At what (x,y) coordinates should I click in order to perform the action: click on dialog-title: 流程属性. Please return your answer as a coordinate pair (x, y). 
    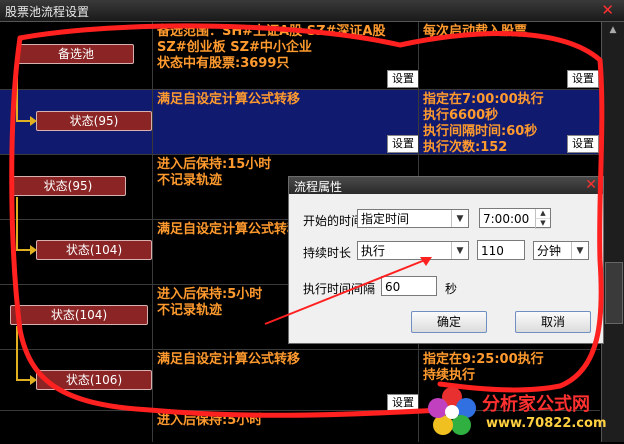
    Looking at the image, I should click on (318, 187).